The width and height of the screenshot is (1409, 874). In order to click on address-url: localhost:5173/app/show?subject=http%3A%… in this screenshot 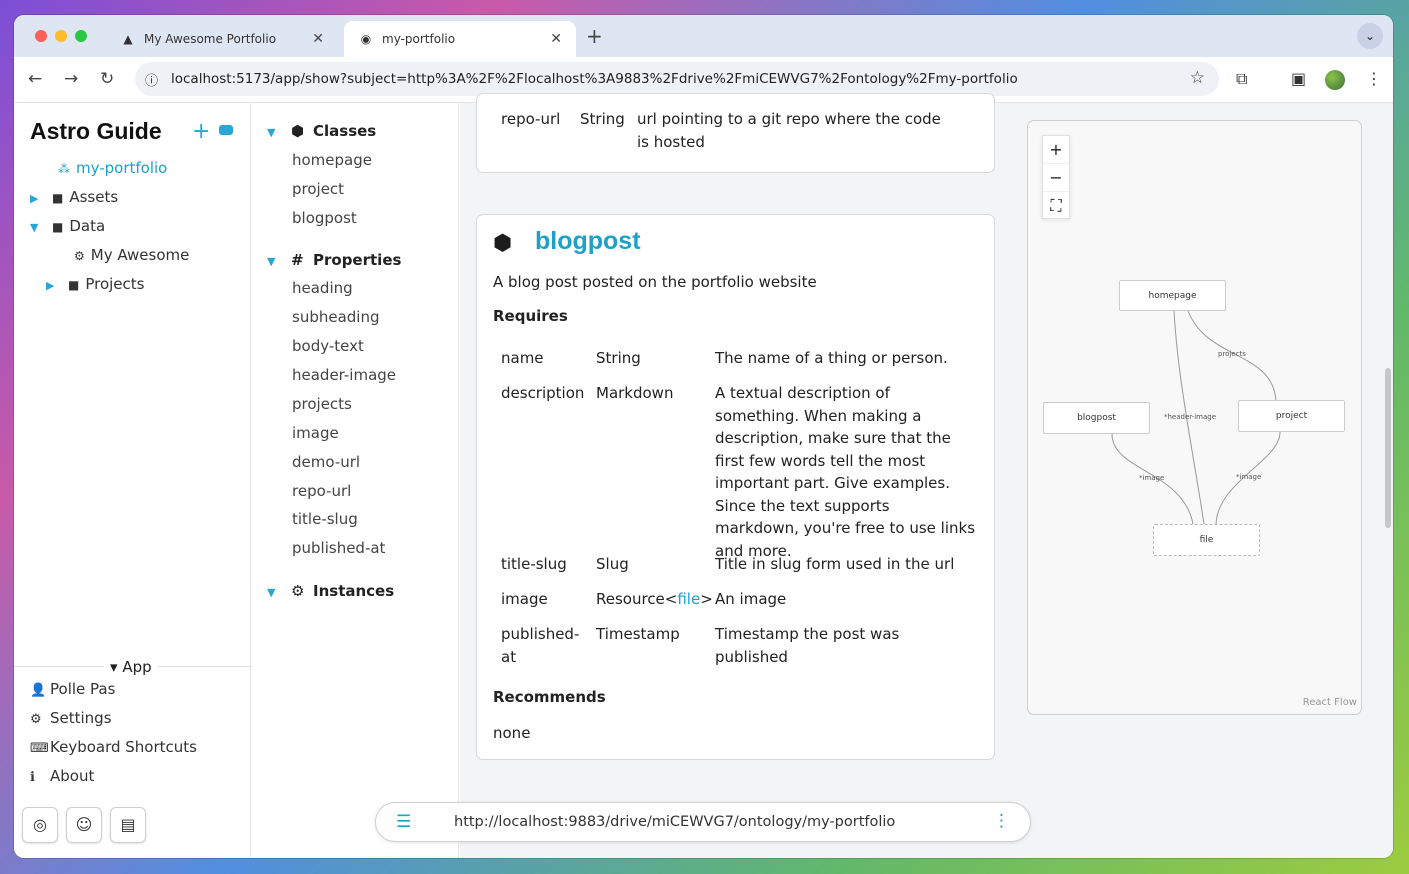, I will do `click(594, 79)`.